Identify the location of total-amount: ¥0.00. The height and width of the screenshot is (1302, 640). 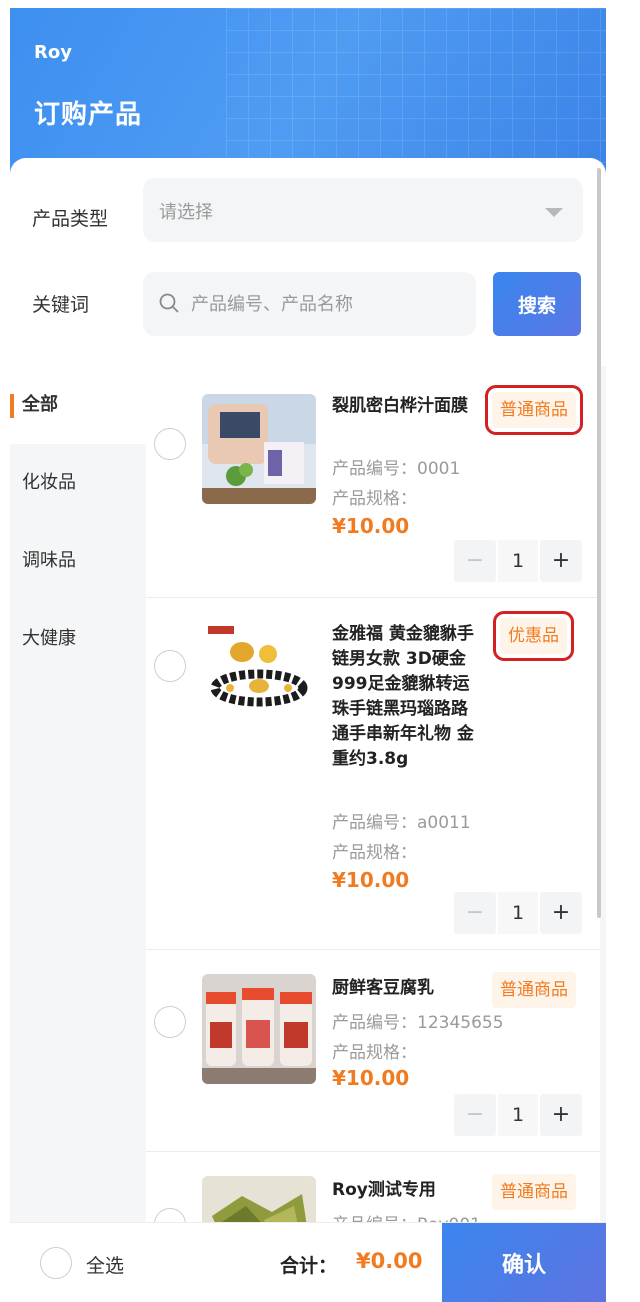
(389, 1261).